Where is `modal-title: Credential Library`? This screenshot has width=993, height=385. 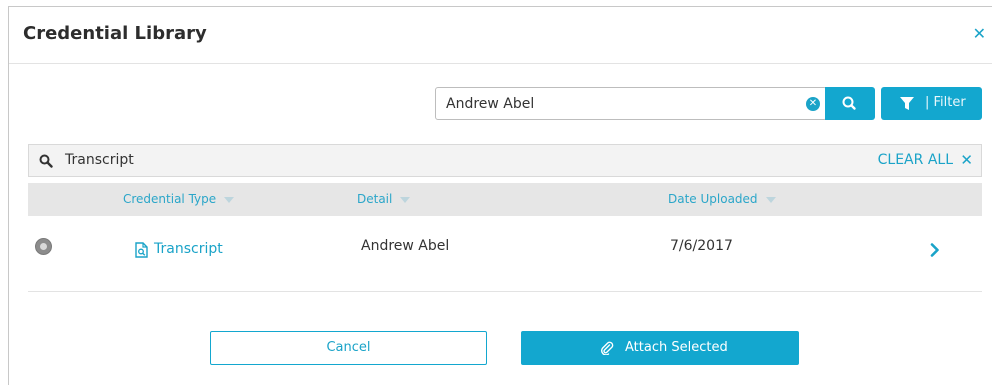 modal-title: Credential Library is located at coordinates (115, 33).